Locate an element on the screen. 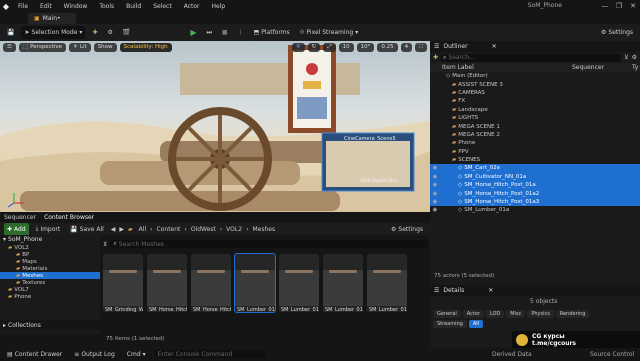 The width and height of the screenshot is (640, 361). show-dropdown: Show is located at coordinates (105, 47).